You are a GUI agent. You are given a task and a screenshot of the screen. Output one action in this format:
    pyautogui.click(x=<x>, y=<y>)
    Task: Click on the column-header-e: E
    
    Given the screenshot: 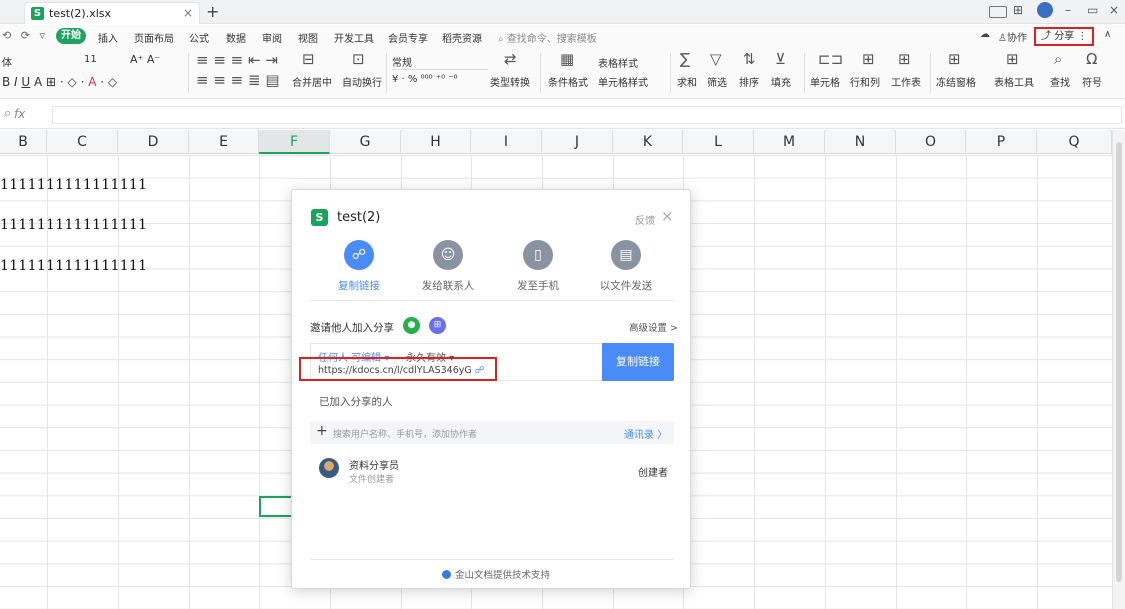 What is the action you would take?
    pyautogui.click(x=224, y=142)
    